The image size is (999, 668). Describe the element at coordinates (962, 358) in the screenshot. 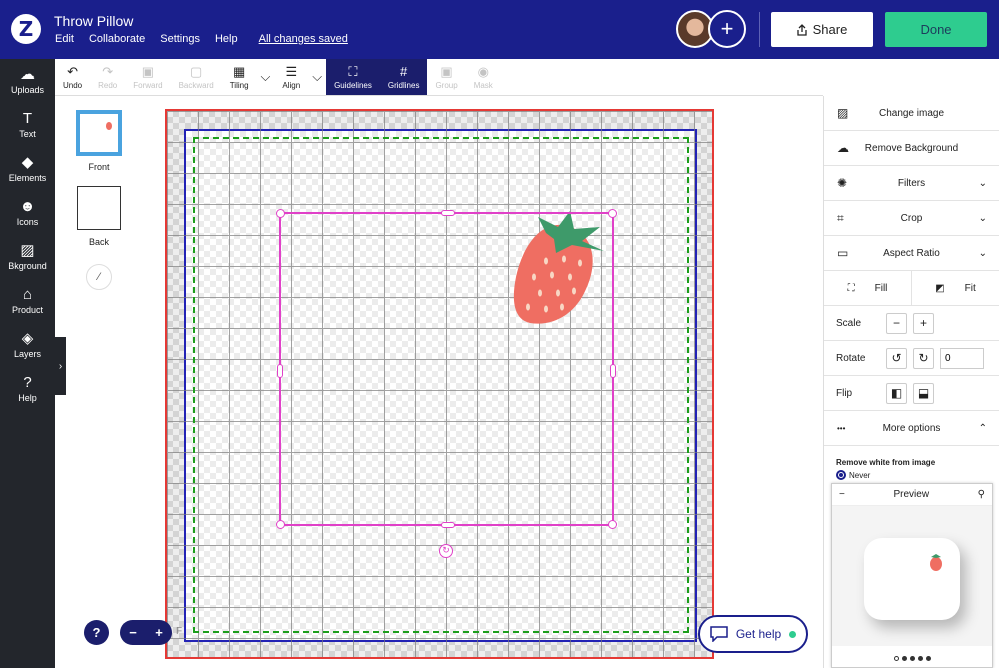

I see `rotate-angle-input` at that location.